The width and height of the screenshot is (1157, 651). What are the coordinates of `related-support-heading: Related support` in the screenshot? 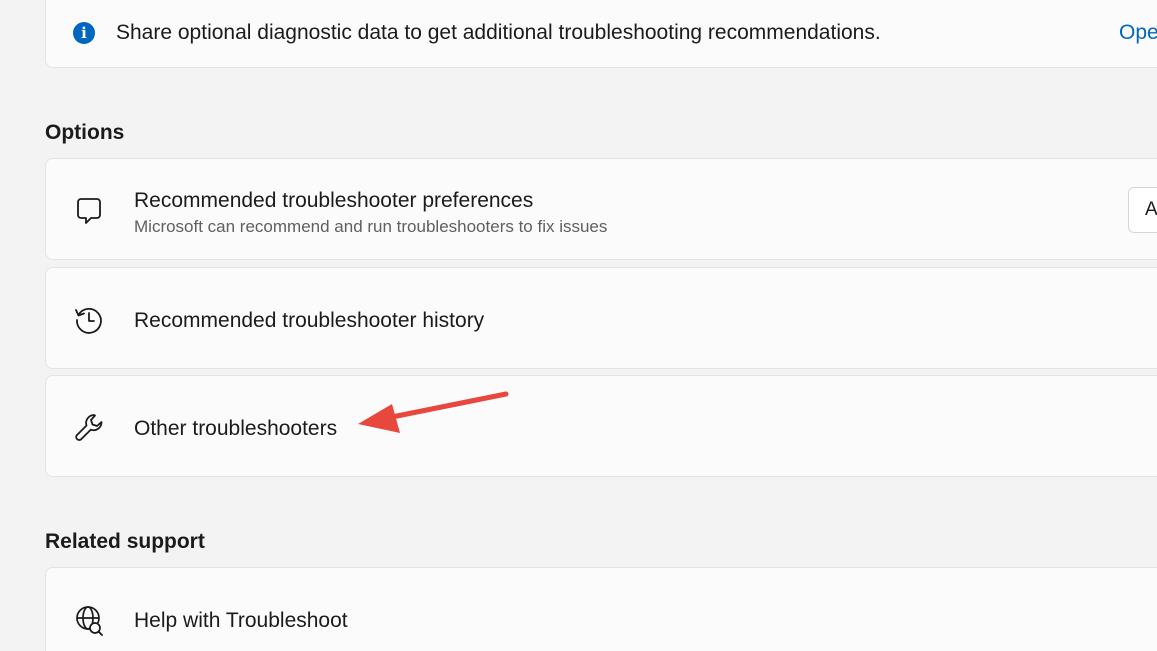 It's located at (125, 541).